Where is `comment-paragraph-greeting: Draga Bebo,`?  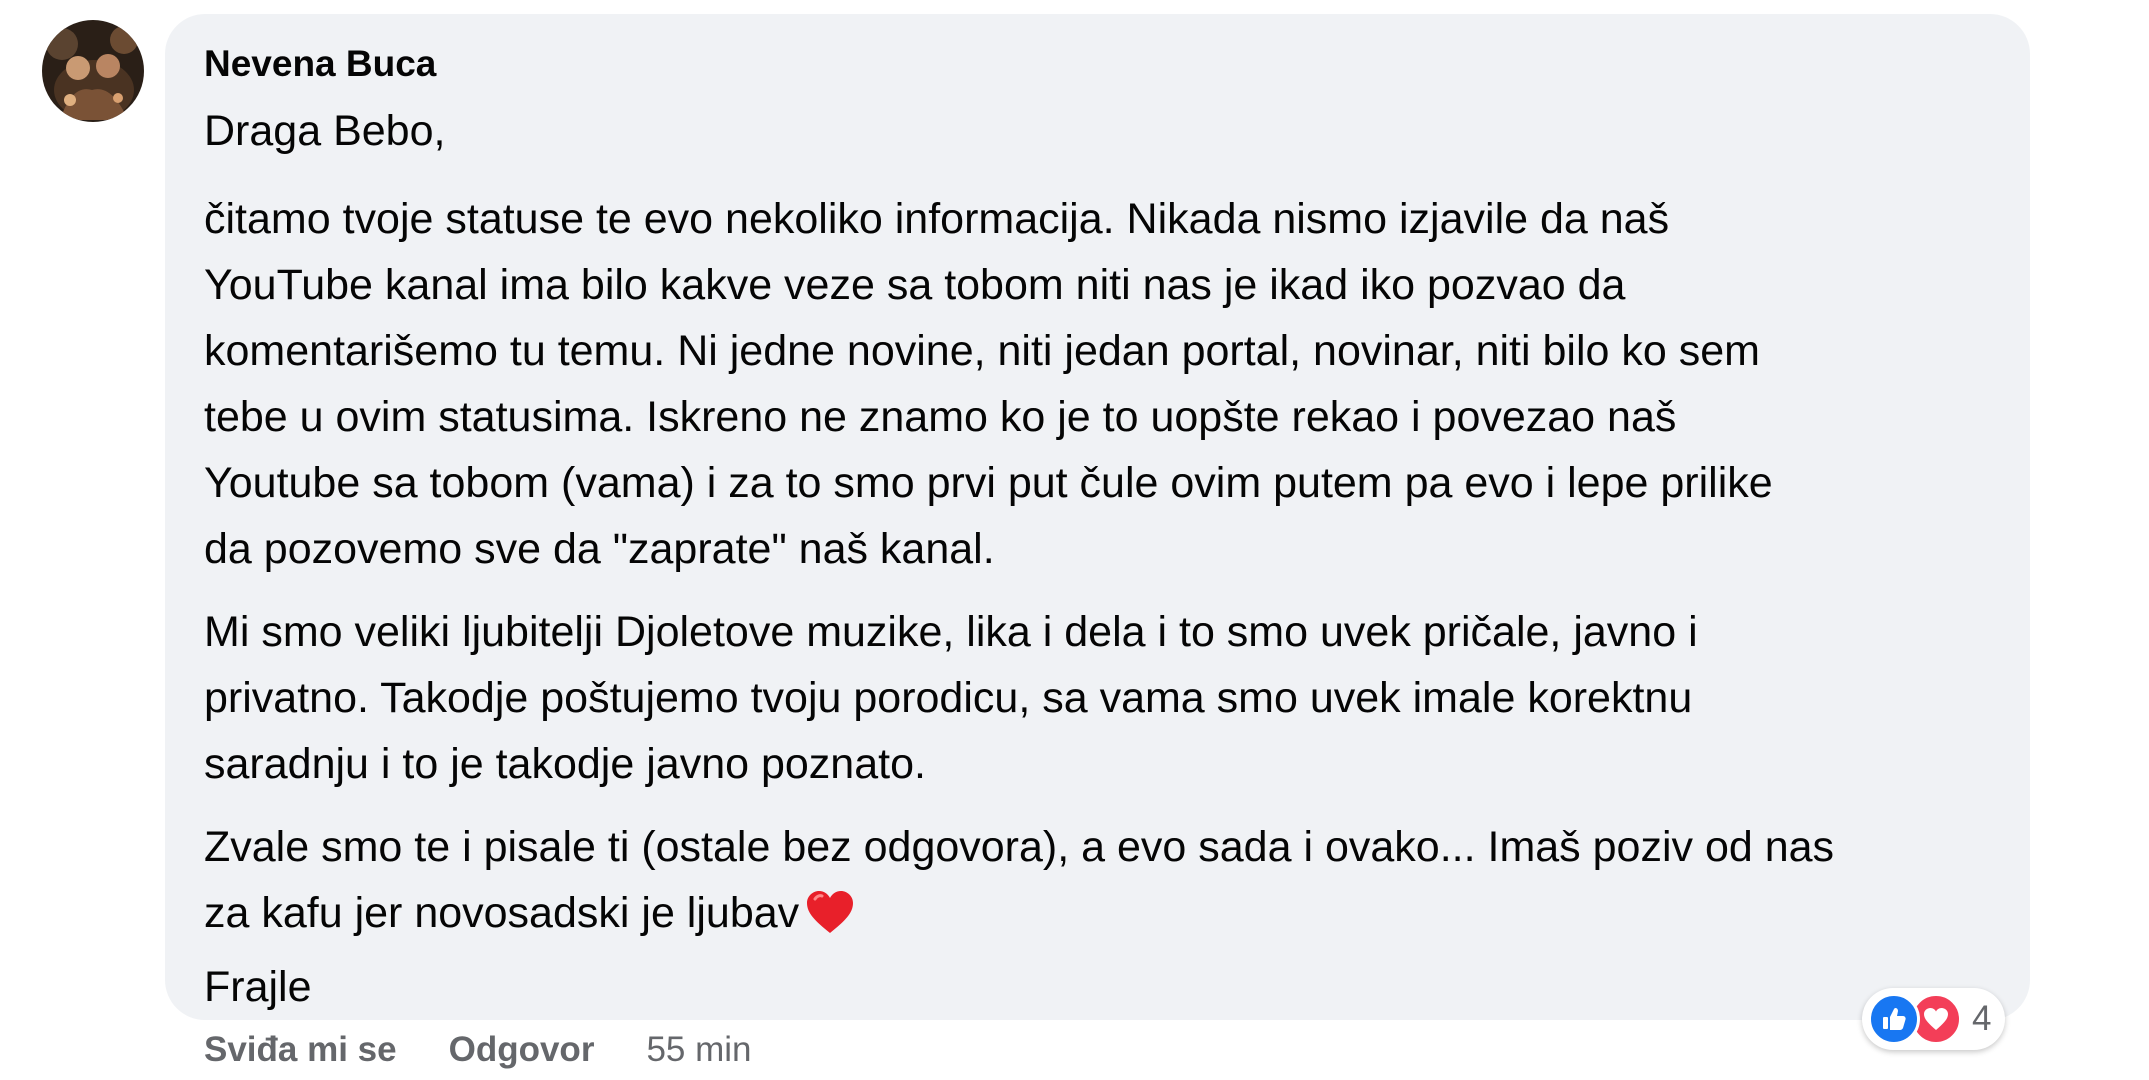 comment-paragraph-greeting: Draga Bebo, is located at coordinates (1104, 131).